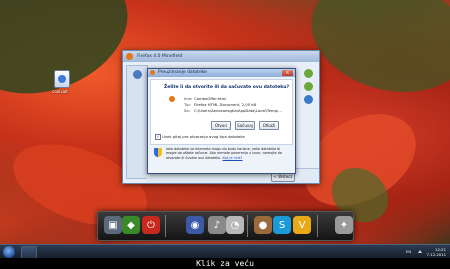  Describe the element at coordinates (374, 54) in the screenshot. I see `wallpaper-leaf` at that location.